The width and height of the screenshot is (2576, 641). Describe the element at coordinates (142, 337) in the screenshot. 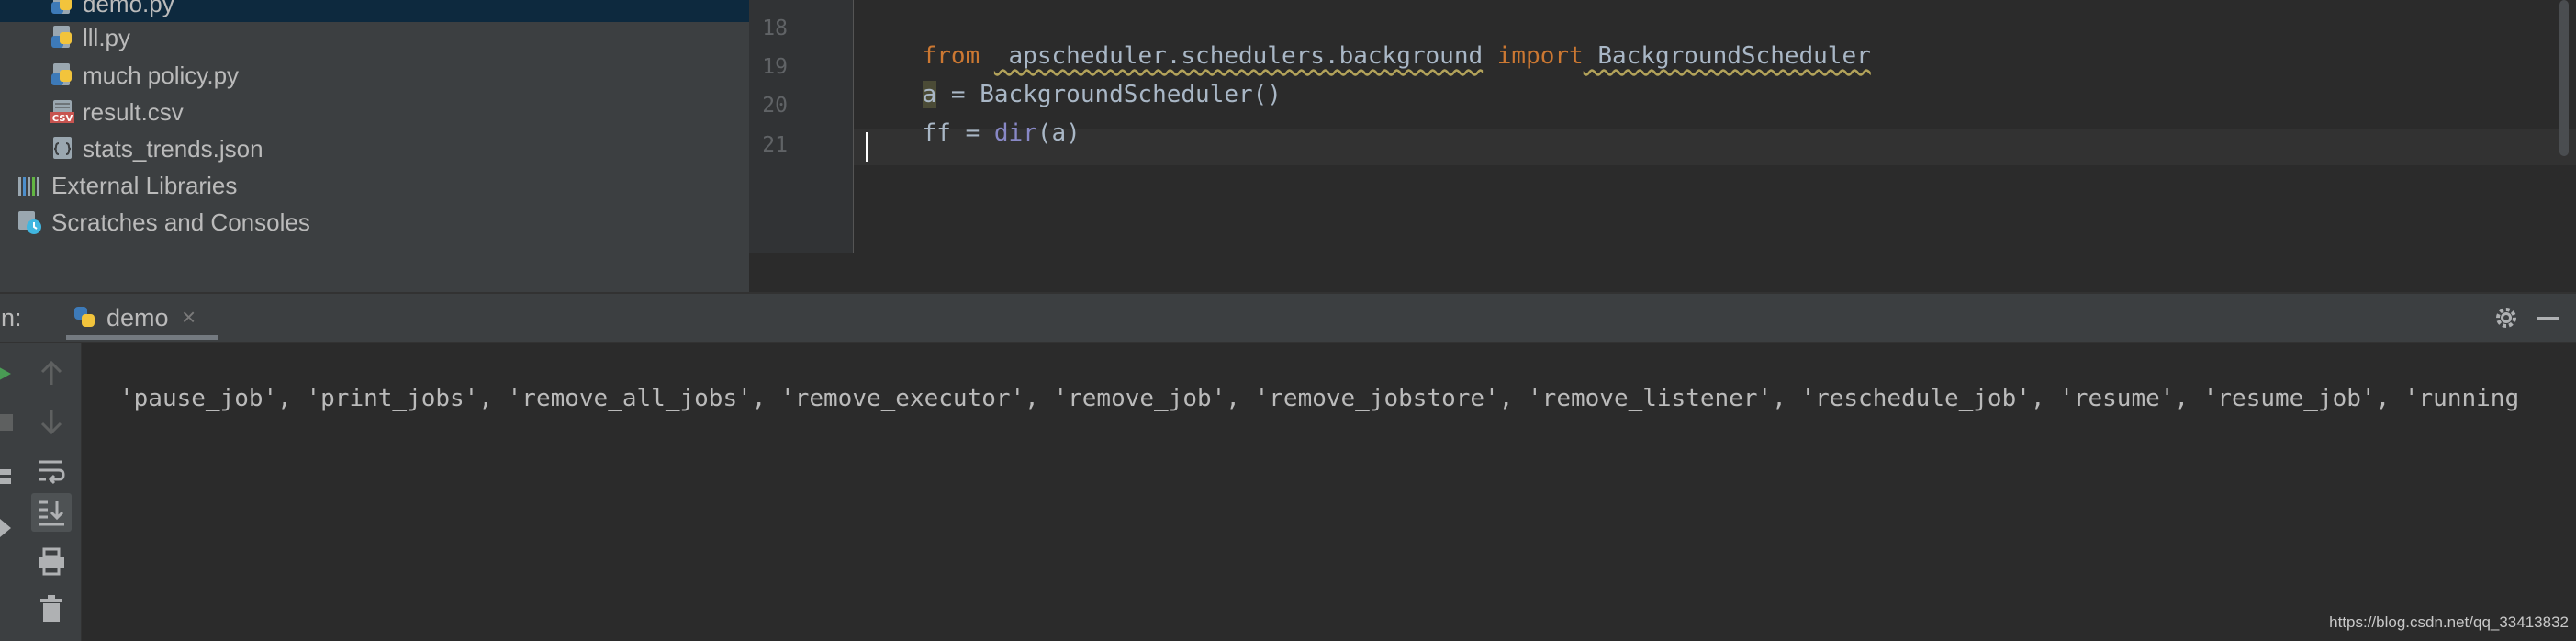

I see `tab-active-indicator` at that location.